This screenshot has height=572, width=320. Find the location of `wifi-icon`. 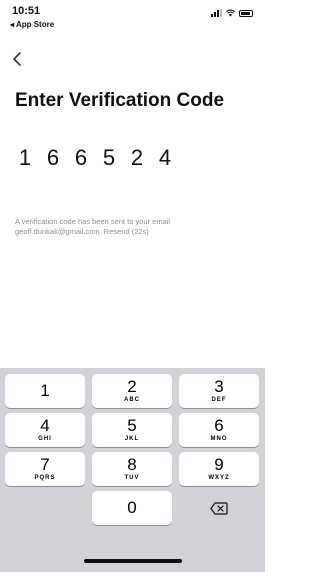

wifi-icon is located at coordinates (230, 13).